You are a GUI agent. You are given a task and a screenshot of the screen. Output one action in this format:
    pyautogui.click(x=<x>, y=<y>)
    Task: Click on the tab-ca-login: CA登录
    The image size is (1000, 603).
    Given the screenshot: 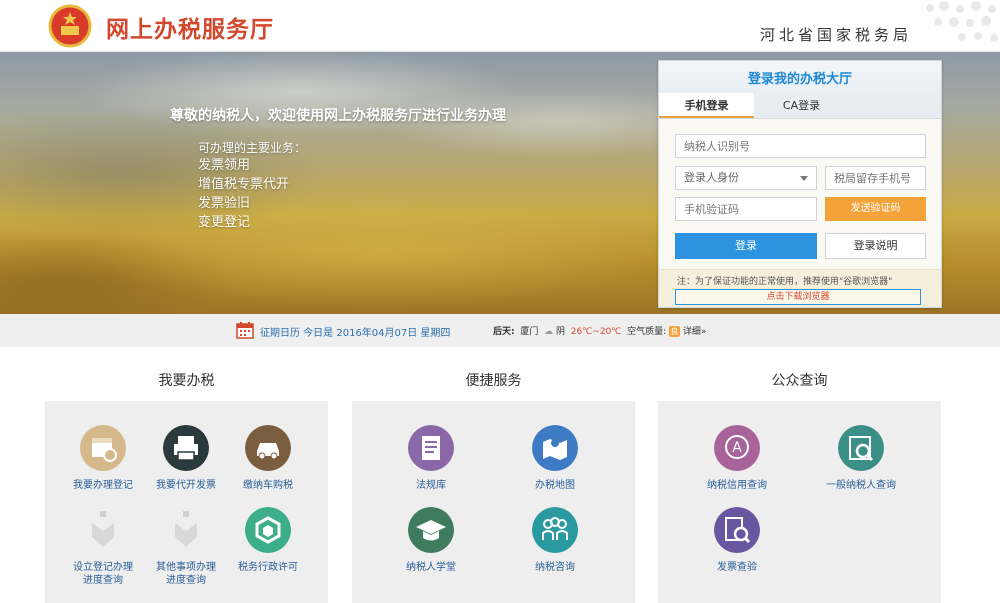 What is the action you would take?
    pyautogui.click(x=801, y=105)
    